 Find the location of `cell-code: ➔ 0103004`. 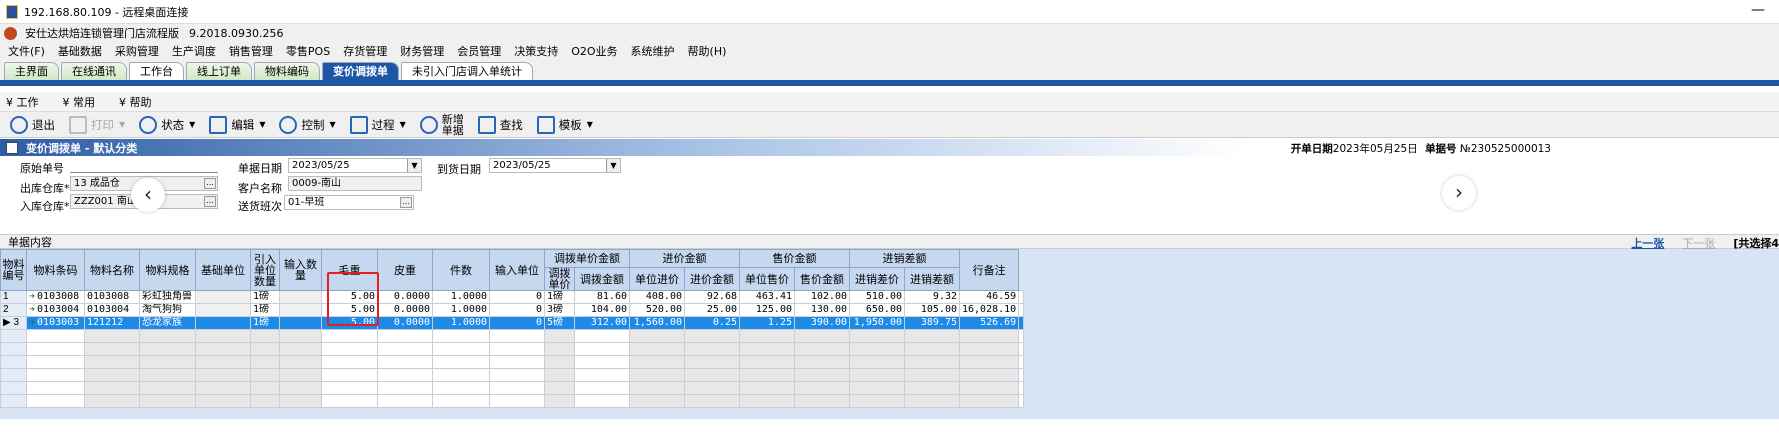

cell-code: ➔ 0103004 is located at coordinates (55, 310).